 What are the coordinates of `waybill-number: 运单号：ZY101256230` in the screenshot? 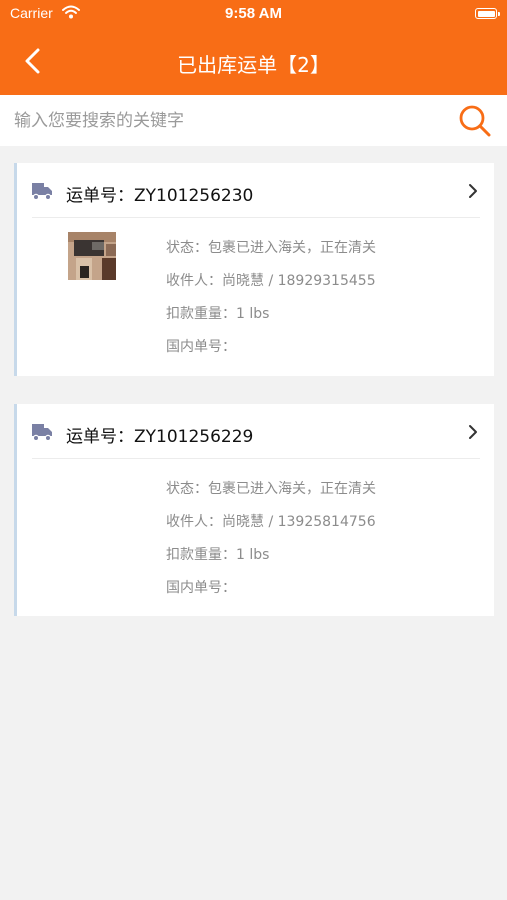 It's located at (160, 196).